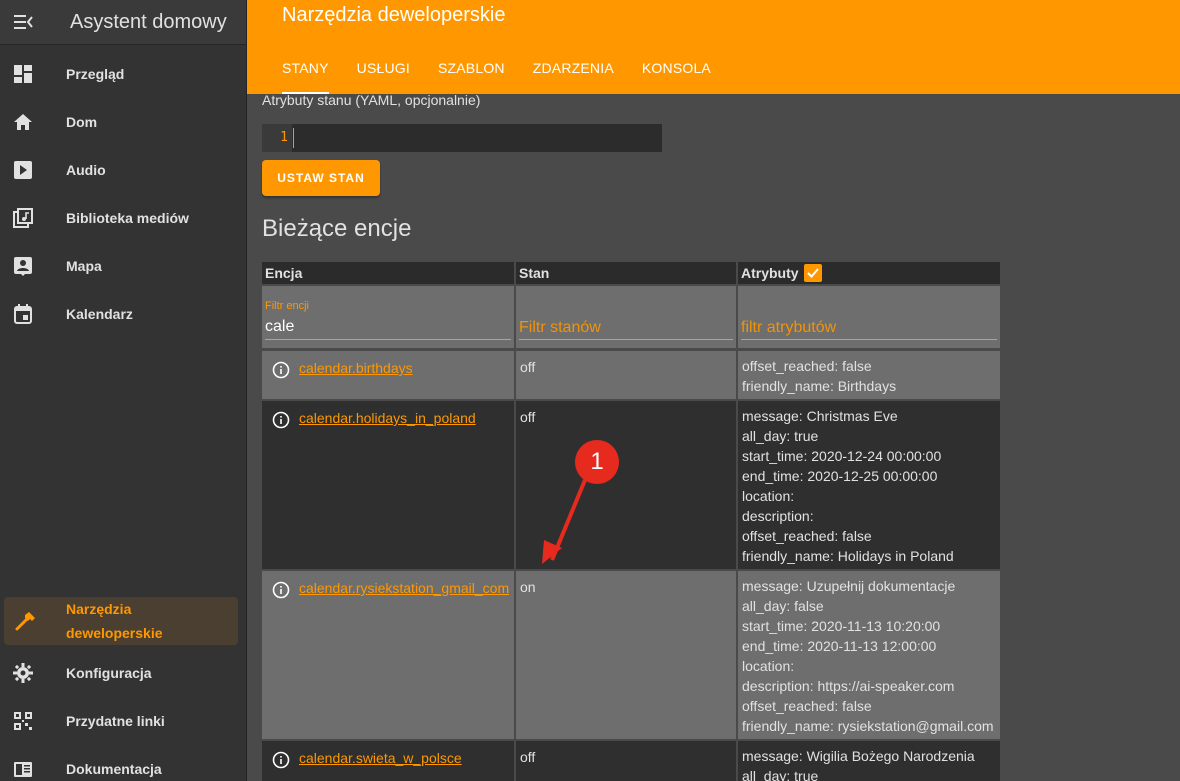  What do you see at coordinates (868, 726) in the screenshot?
I see `attribute-line: friendly_name: rysiekstation@gmail.com` at bounding box center [868, 726].